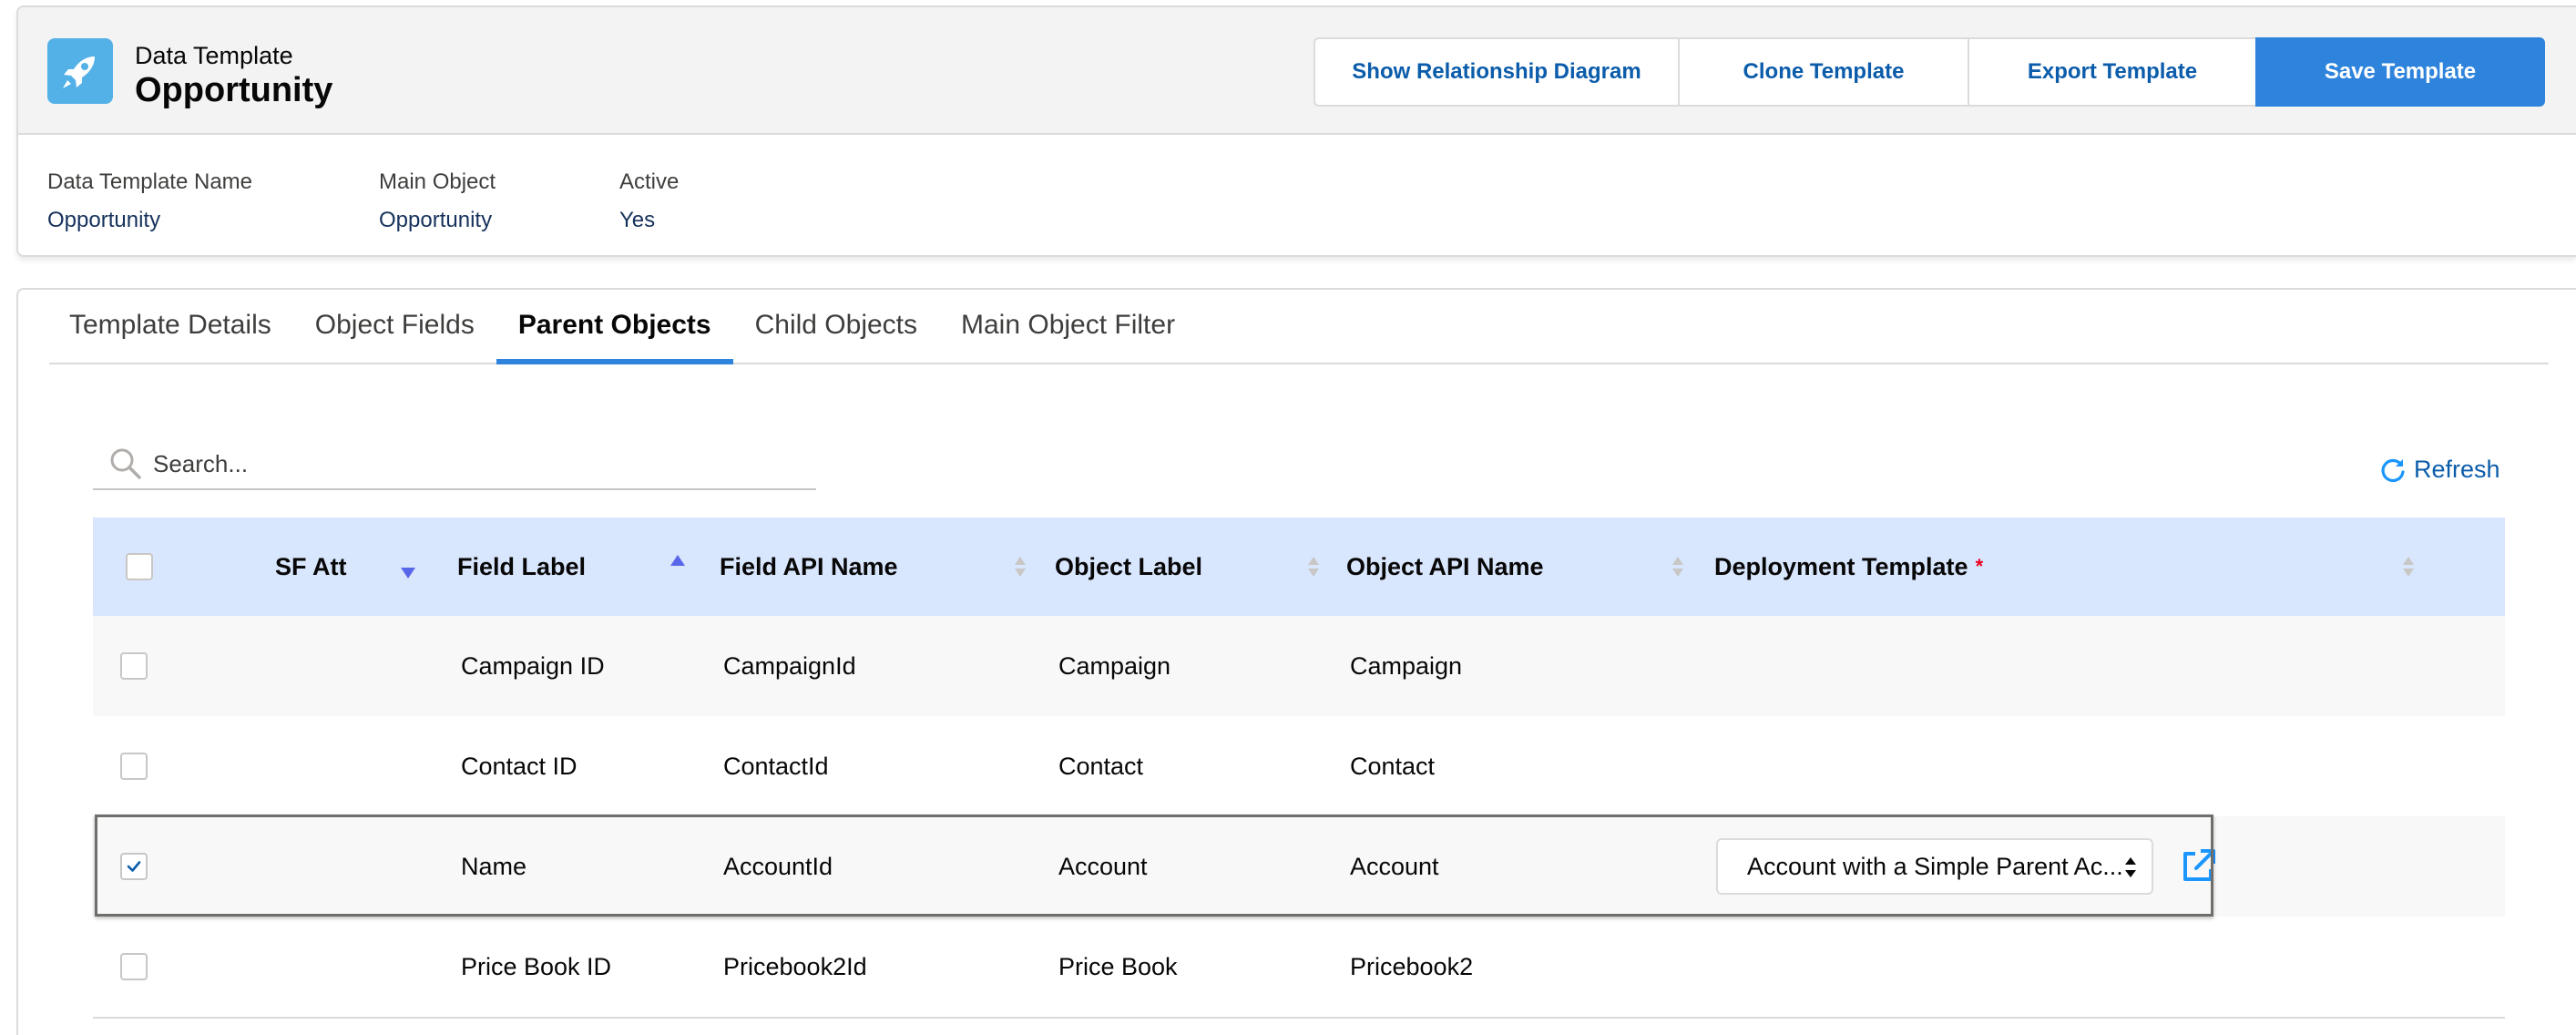 This screenshot has height=1035, width=2576. I want to click on cell-object-api-name: Account, so click(1394, 866).